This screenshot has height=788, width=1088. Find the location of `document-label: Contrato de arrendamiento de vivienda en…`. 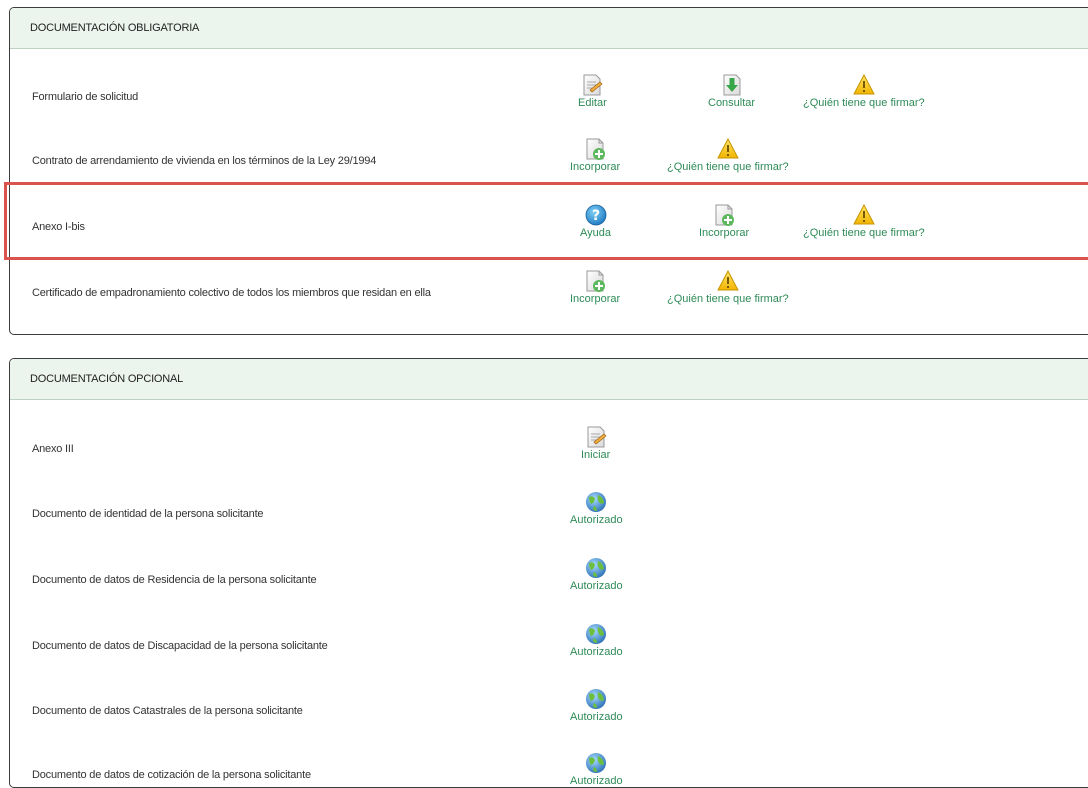

document-label: Contrato de arrendamiento de vivienda en… is located at coordinates (204, 161).